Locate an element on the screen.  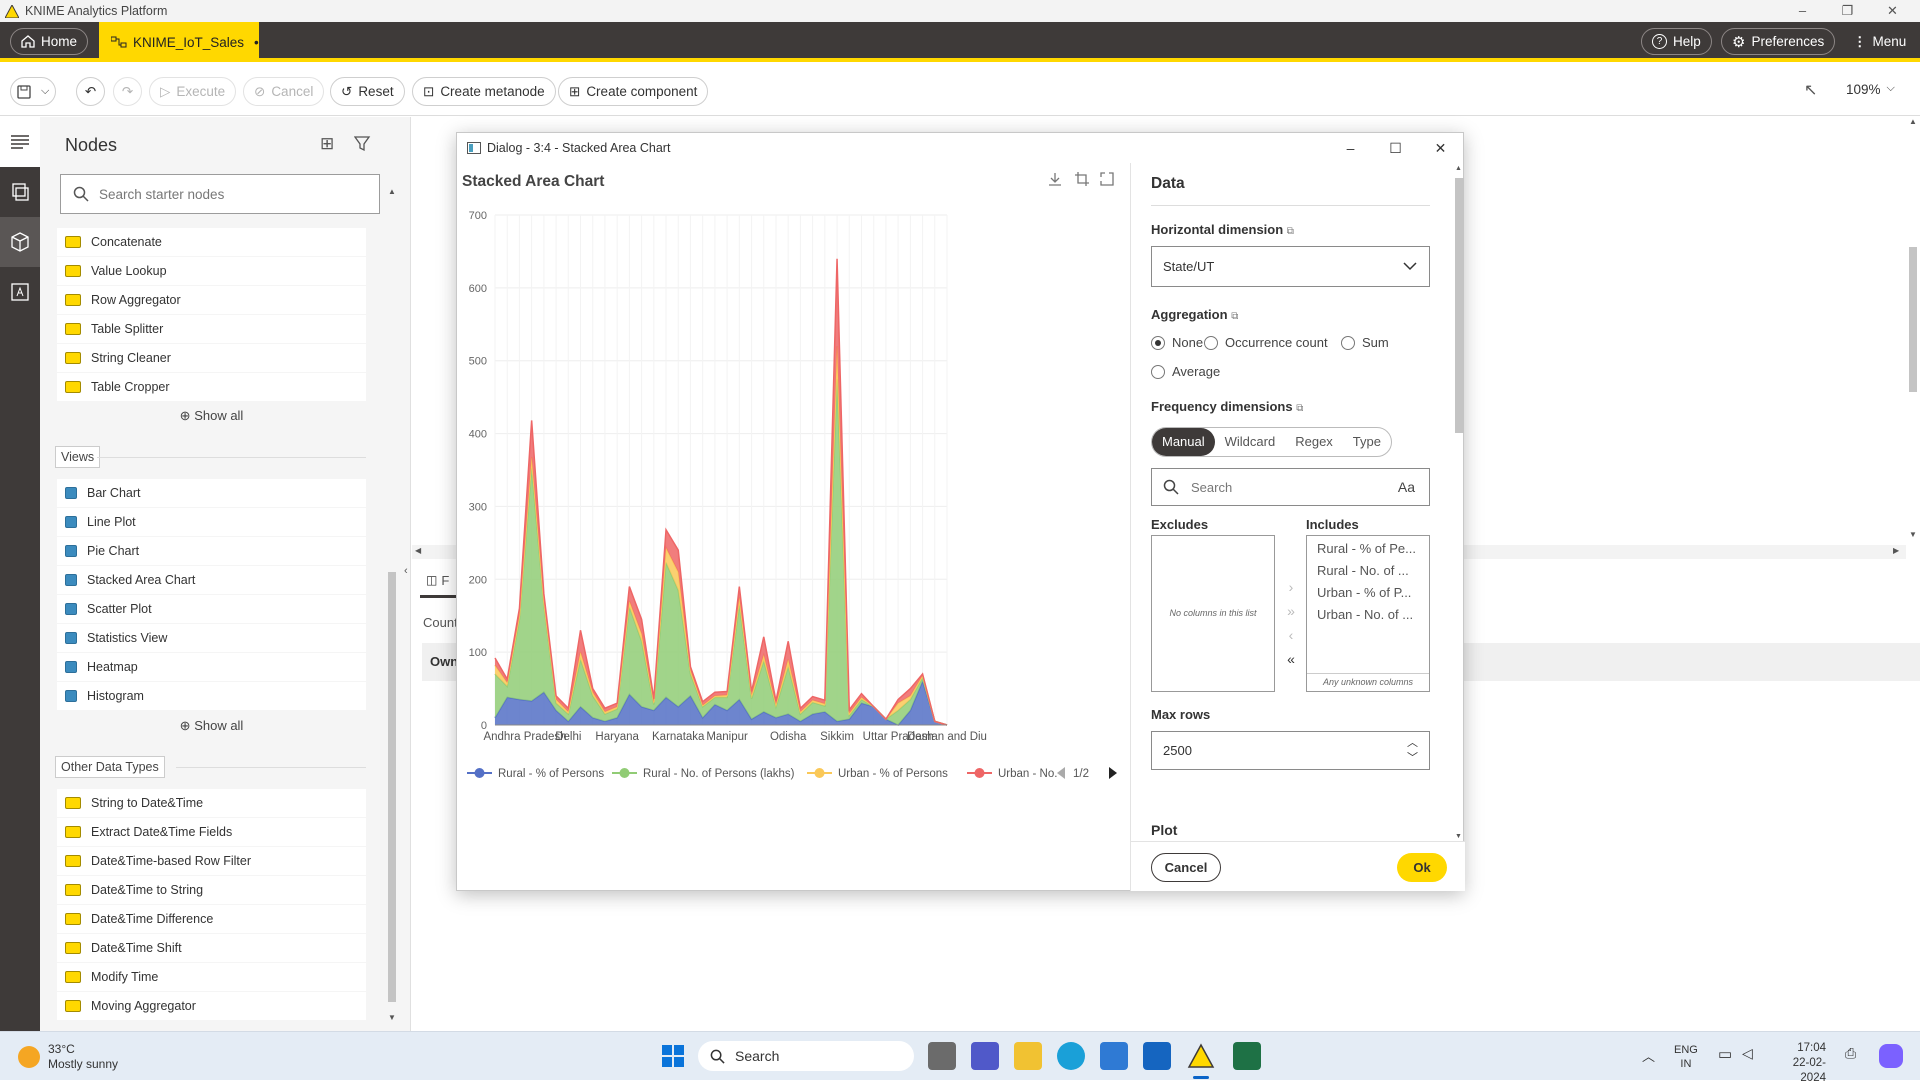
clock: 17:04 22-02-2024 is located at coordinates (1801, 1063).